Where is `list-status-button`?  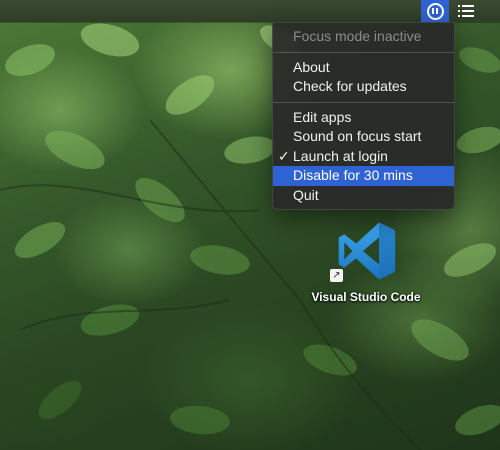 list-status-button is located at coordinates (466, 11).